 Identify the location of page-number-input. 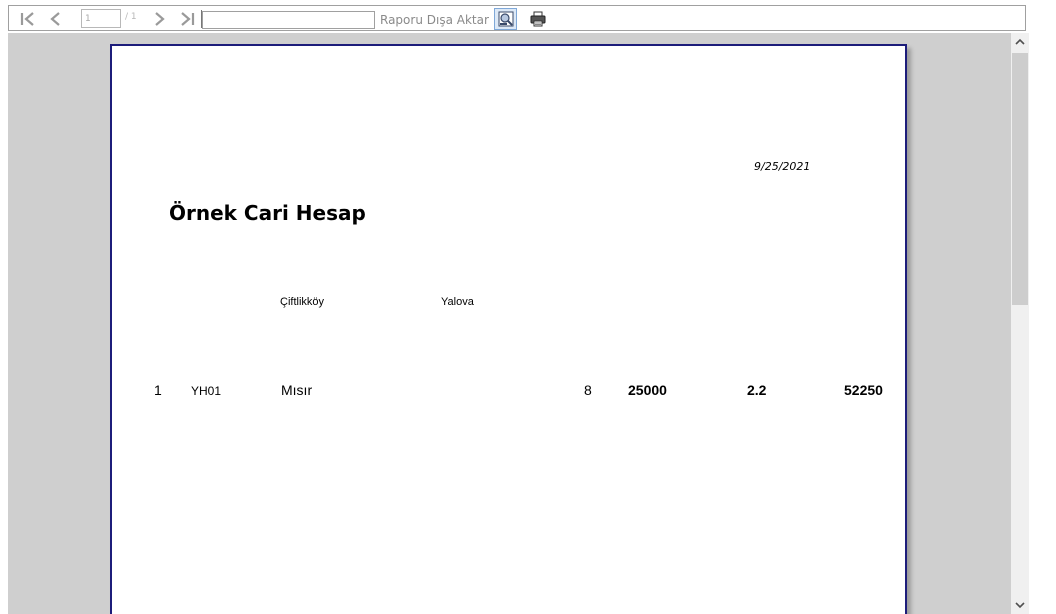
(101, 18).